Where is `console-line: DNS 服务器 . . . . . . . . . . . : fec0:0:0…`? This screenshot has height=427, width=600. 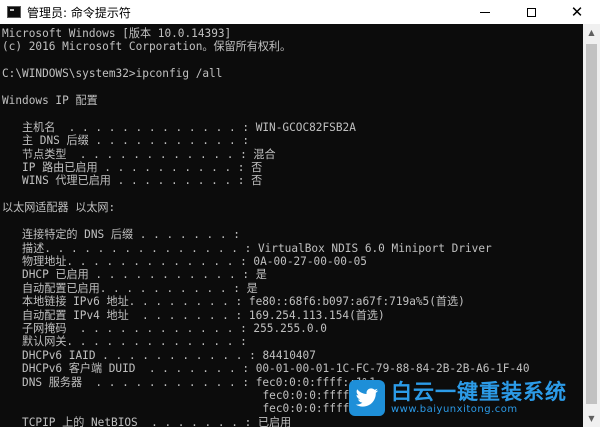 console-line: DNS 服务器 . . . . . . . . . . . : fec0:0:0… is located at coordinates (189, 382).